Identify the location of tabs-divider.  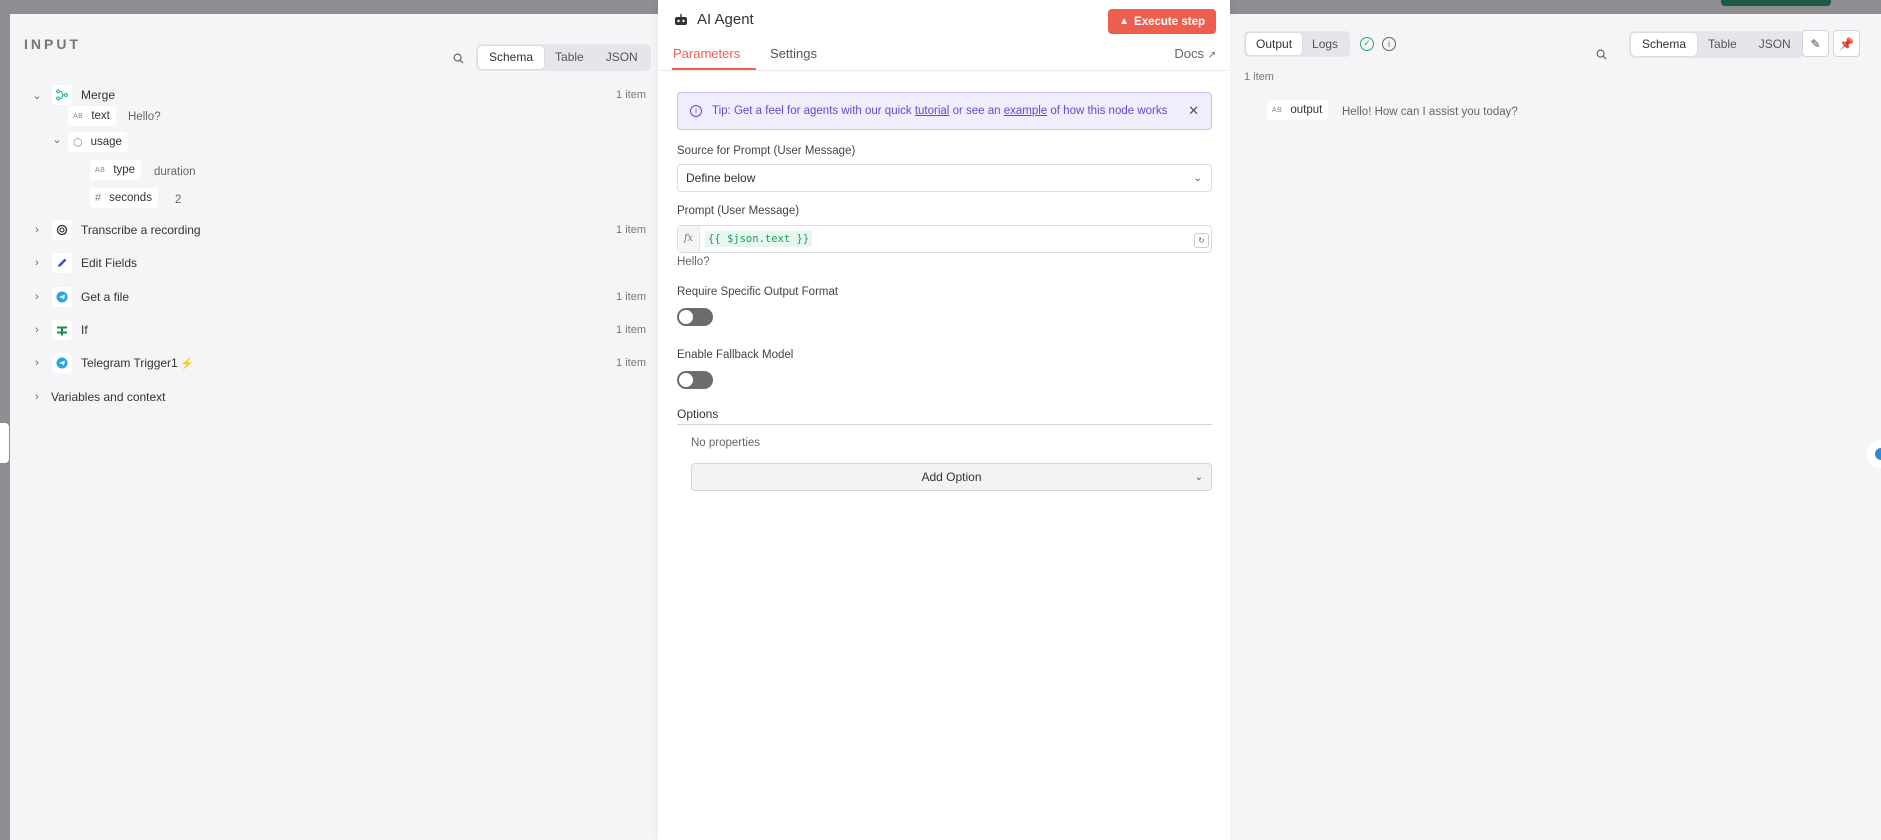
(944, 70).